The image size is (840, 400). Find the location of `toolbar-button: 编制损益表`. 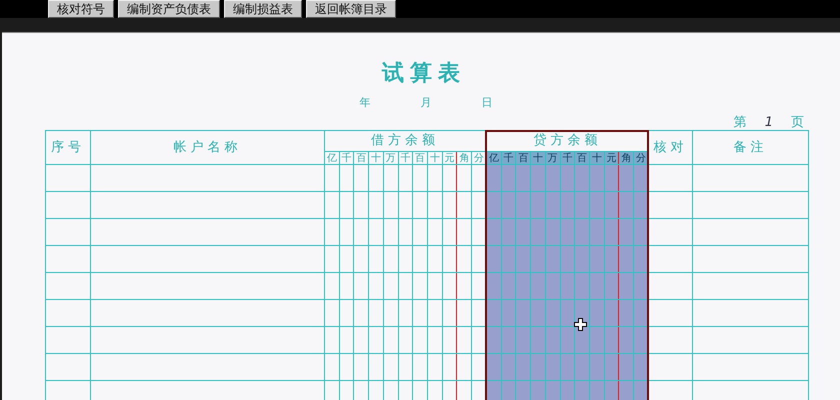

toolbar-button: 编制损益表 is located at coordinates (263, 9).